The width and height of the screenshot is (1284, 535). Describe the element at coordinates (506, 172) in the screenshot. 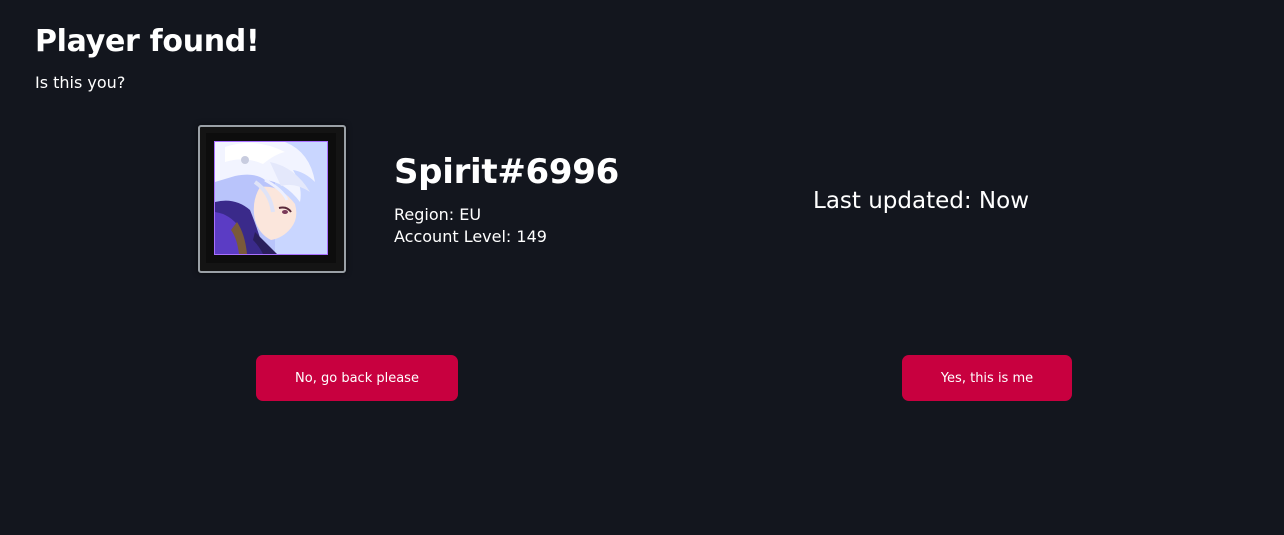

I see `player-name: Spirit#6996` at that location.